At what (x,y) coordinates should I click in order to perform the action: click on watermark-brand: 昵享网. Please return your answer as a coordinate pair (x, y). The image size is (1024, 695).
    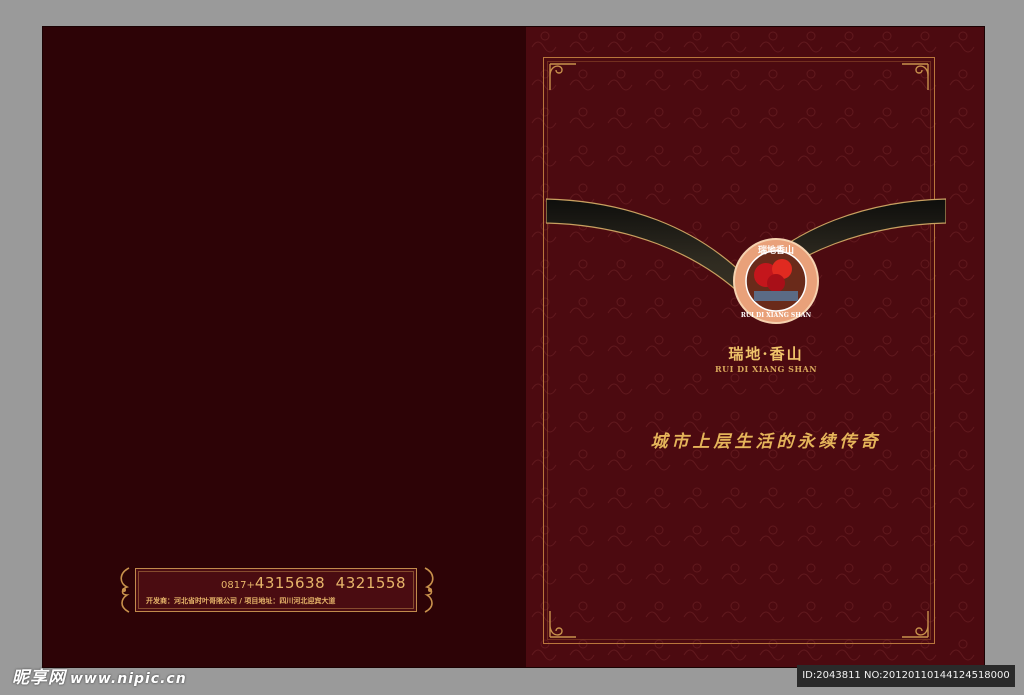
    Looking at the image, I should click on (39, 678).